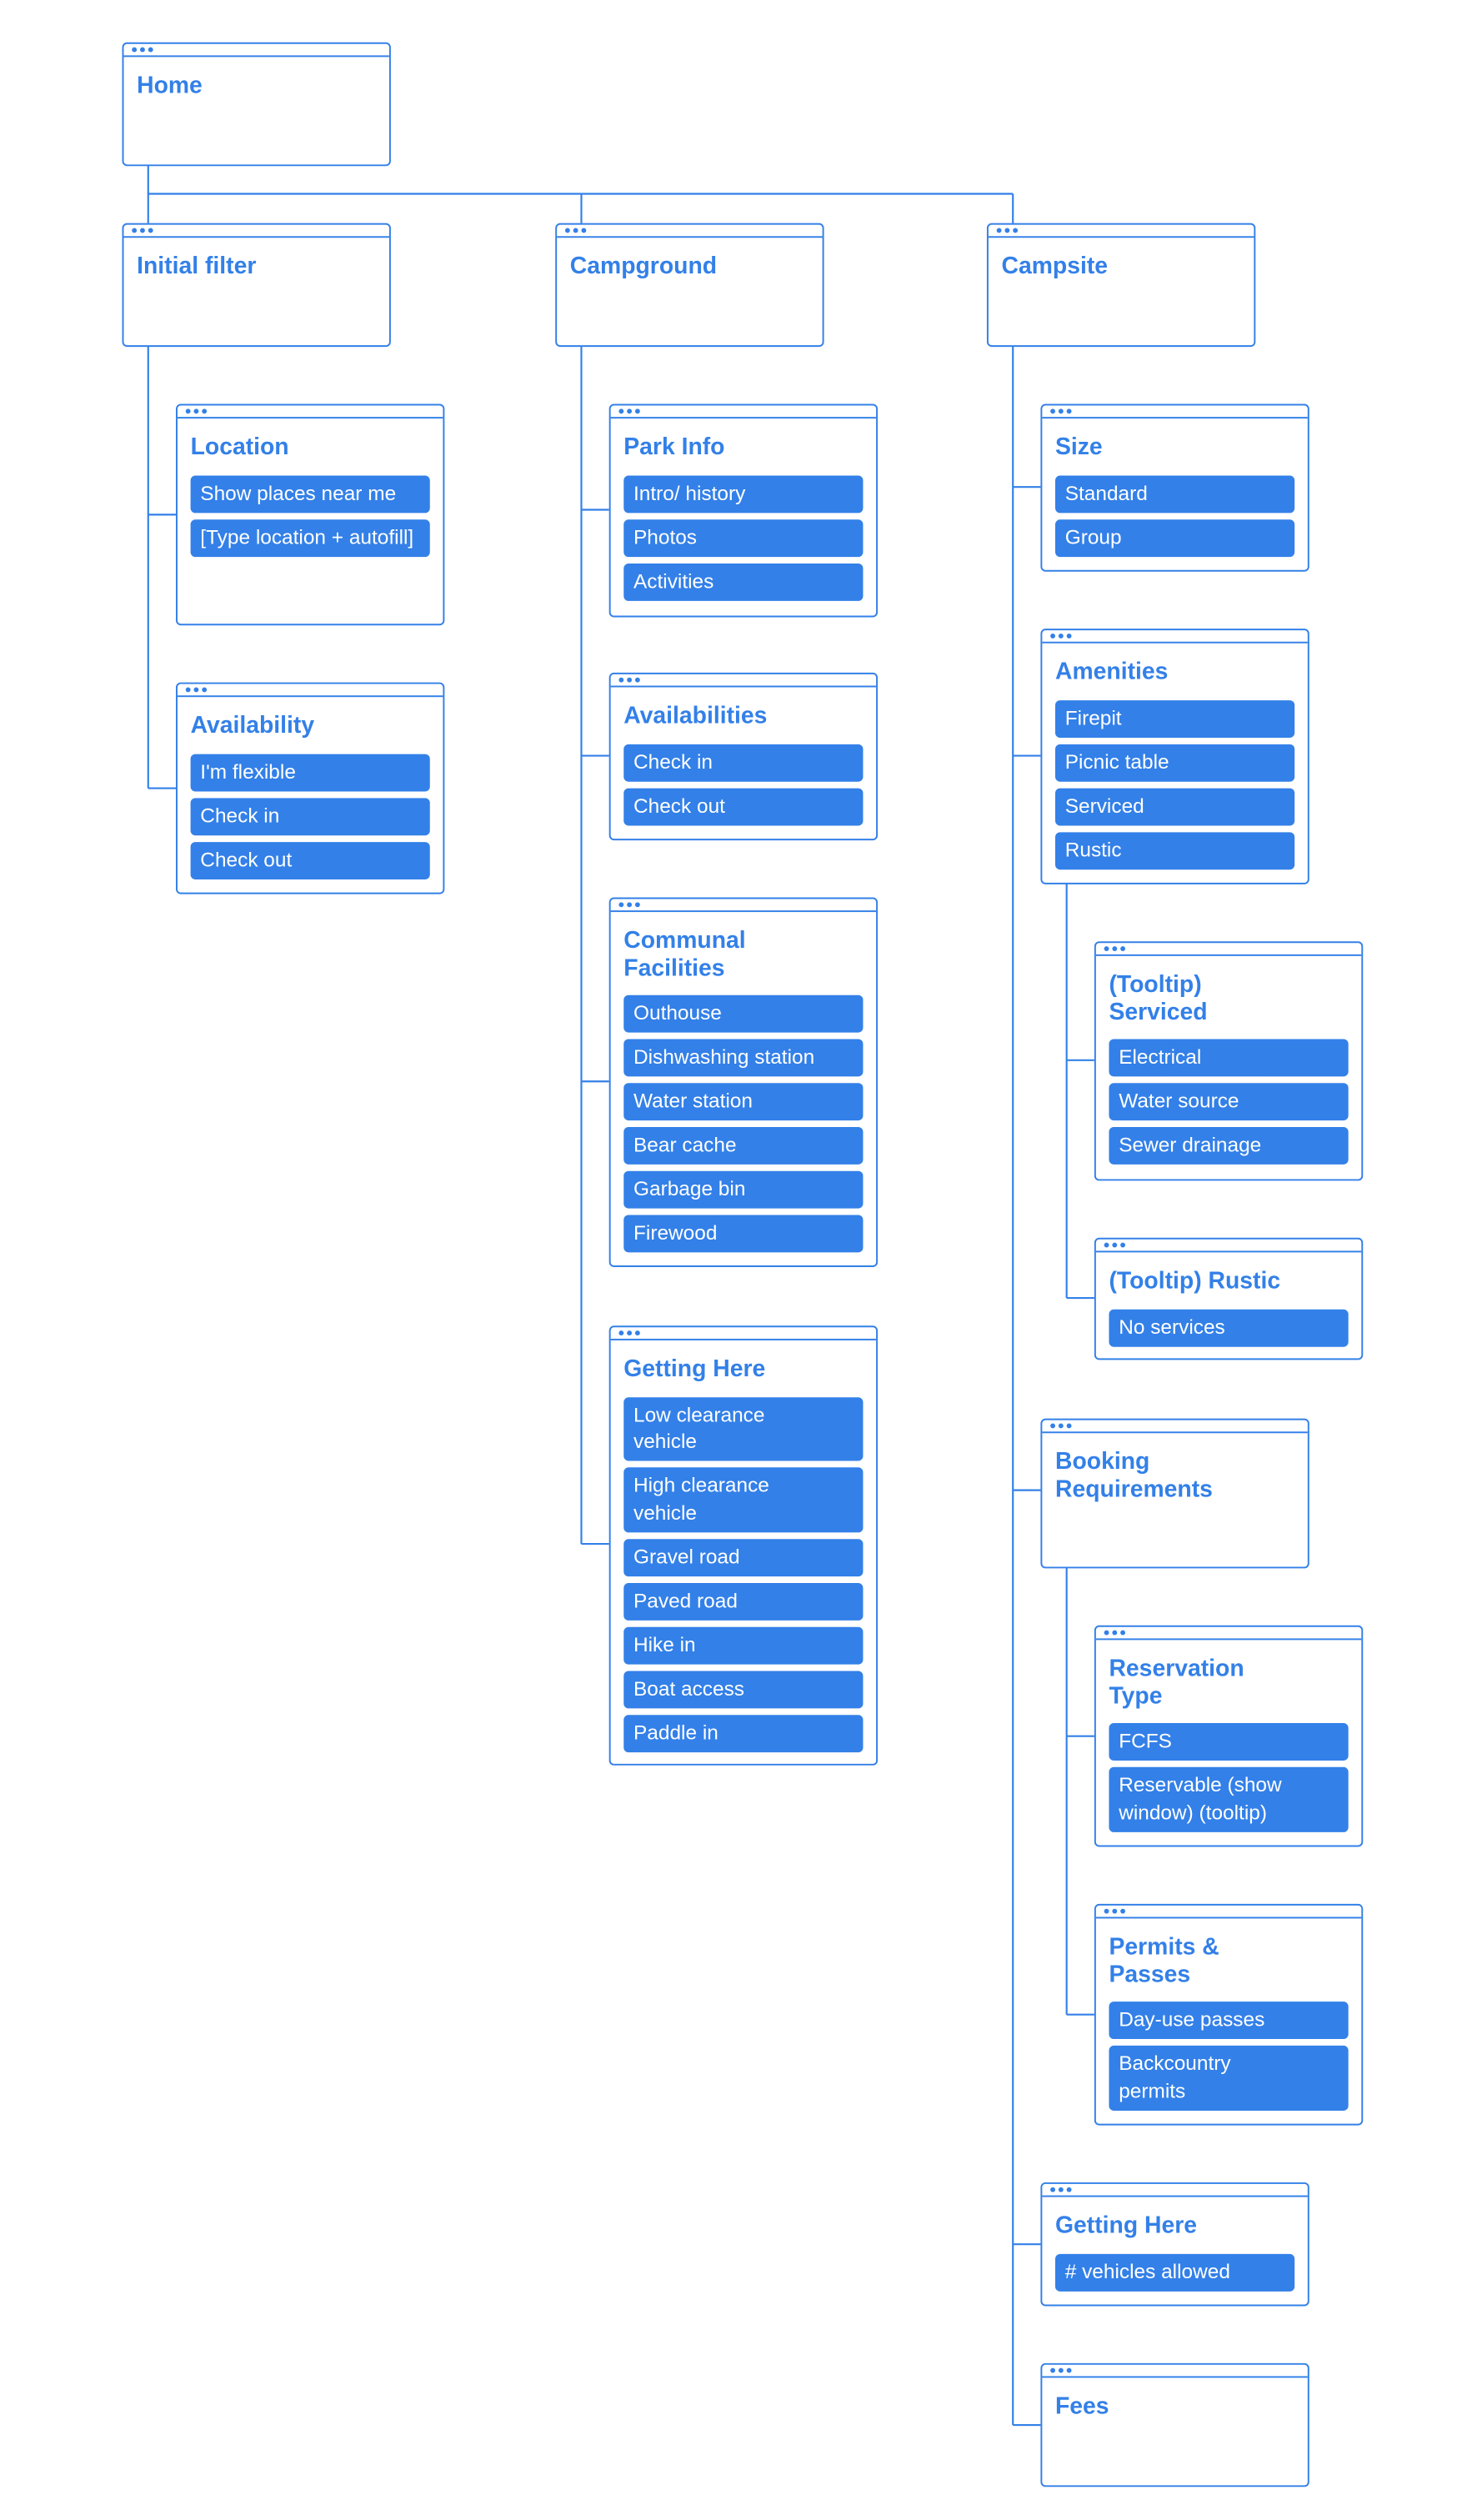 The height and width of the screenshot is (2520, 1477). I want to click on option-item: Electrical, so click(1229, 1058).